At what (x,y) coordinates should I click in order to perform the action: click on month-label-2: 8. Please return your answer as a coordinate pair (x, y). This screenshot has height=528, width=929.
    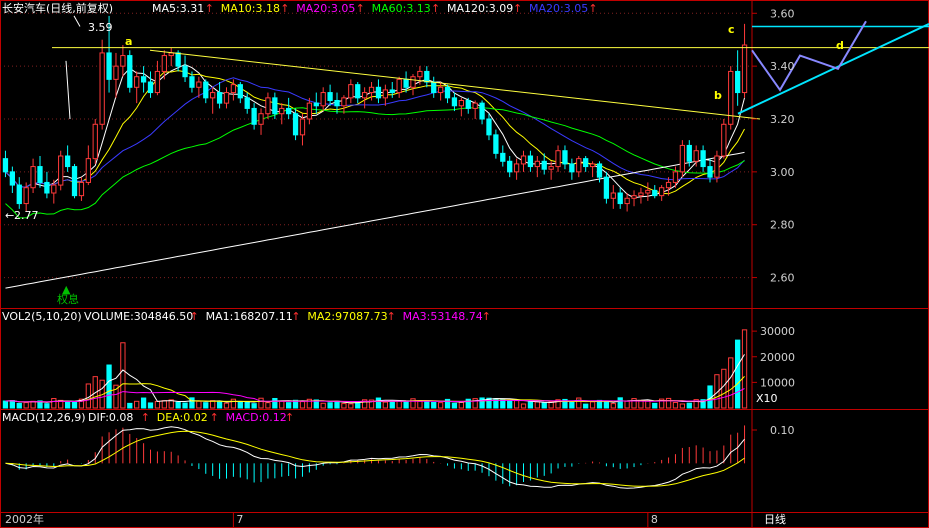
    Looking at the image, I should click on (654, 519).